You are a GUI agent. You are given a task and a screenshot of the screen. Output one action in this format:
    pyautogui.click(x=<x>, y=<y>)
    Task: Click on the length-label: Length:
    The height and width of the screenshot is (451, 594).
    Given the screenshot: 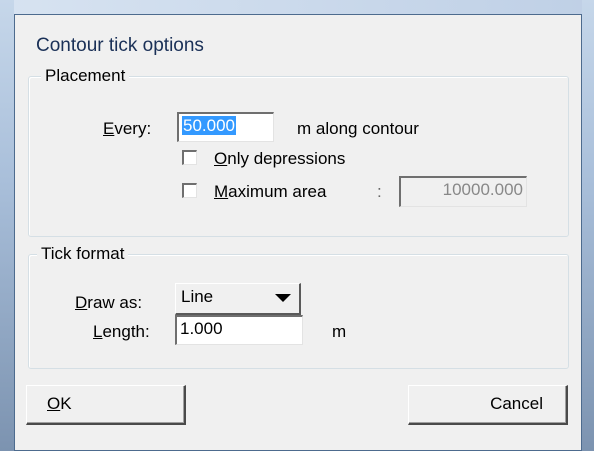 What is the action you would take?
    pyautogui.click(x=121, y=331)
    